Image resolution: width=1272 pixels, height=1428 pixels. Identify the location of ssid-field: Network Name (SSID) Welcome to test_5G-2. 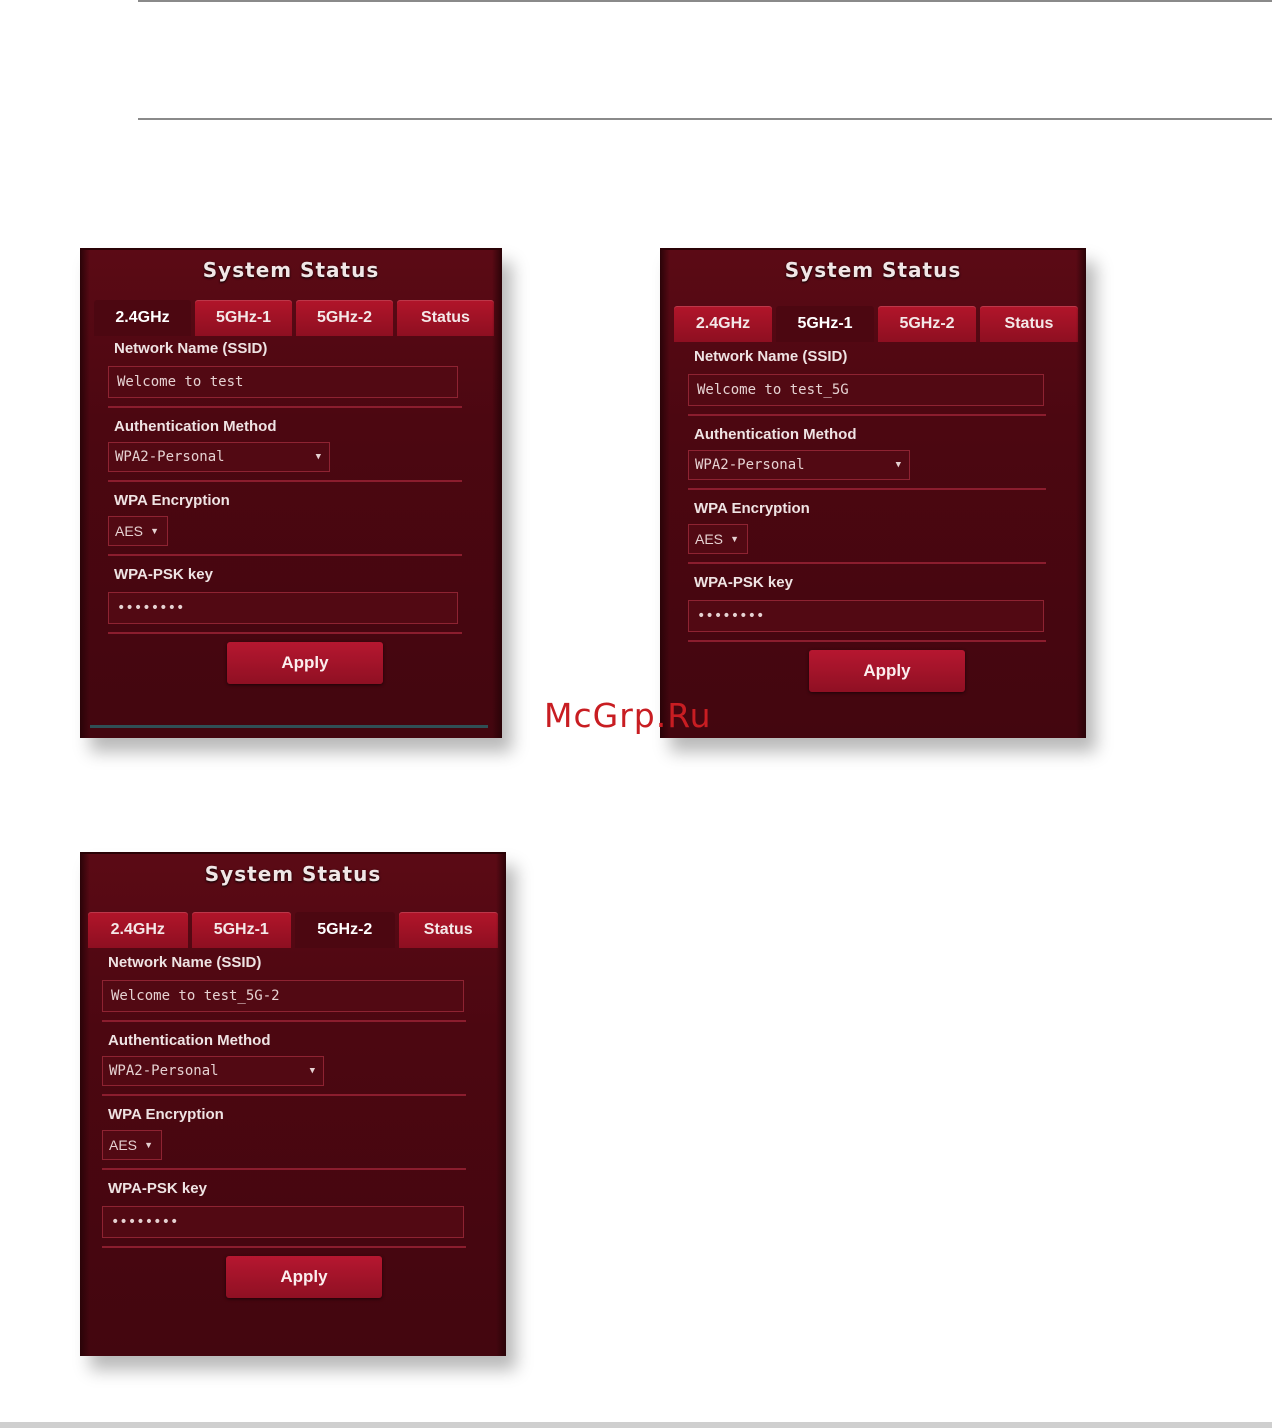
(284, 982).